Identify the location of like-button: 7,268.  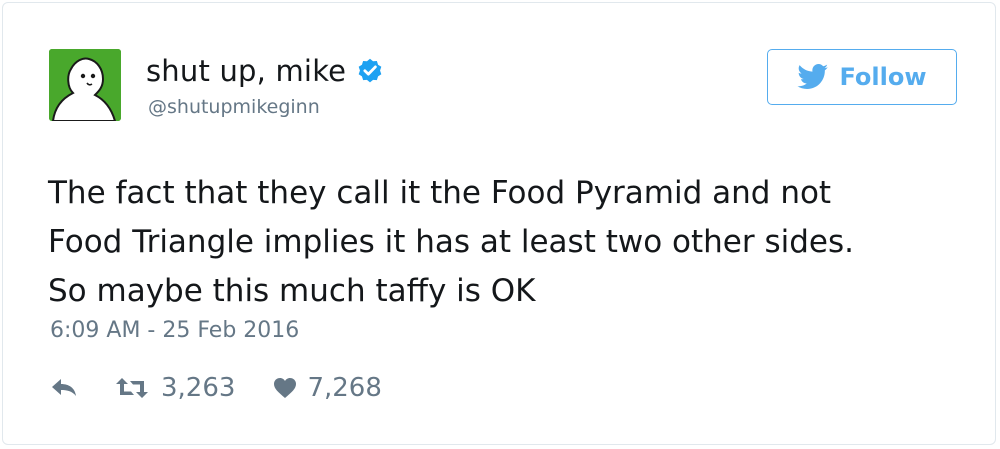
(327, 388).